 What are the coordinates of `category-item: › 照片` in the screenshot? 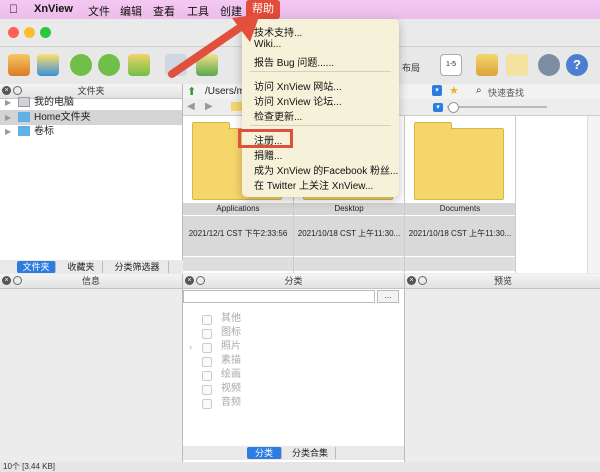 It's located at (293, 347).